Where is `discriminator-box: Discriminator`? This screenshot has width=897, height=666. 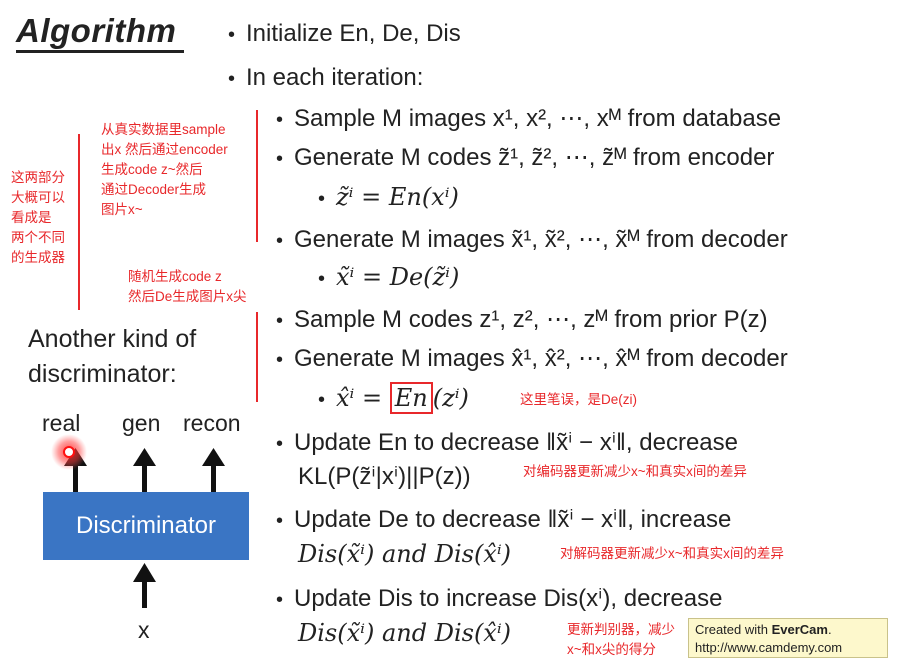 discriminator-box: Discriminator is located at coordinates (146, 526).